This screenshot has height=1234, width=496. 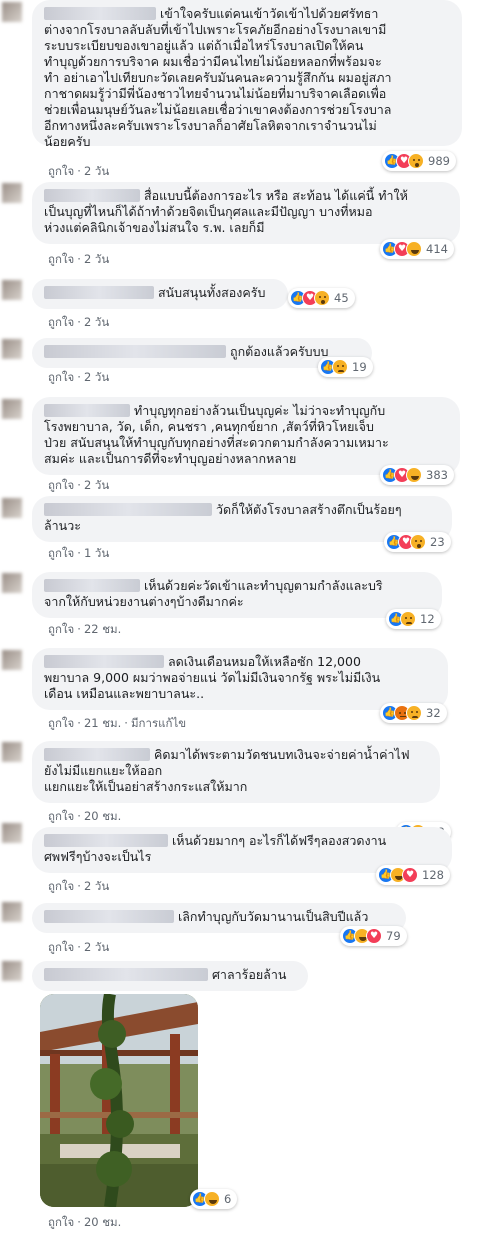 What do you see at coordinates (393, 936) in the screenshot?
I see `reaction-count: 79` at bounding box center [393, 936].